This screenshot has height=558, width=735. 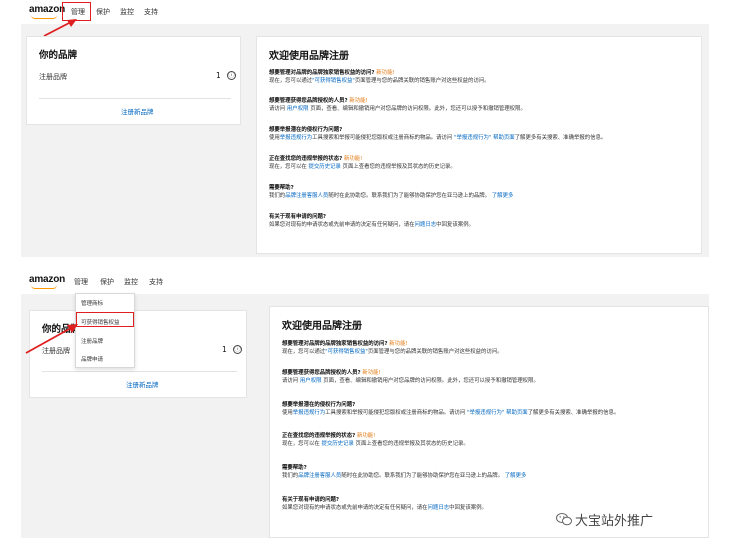 What do you see at coordinates (133, 80) in the screenshot?
I see `your-brands-panel: 你的品牌 注册品牌 1 ⓘ 注册新品牌` at bounding box center [133, 80].